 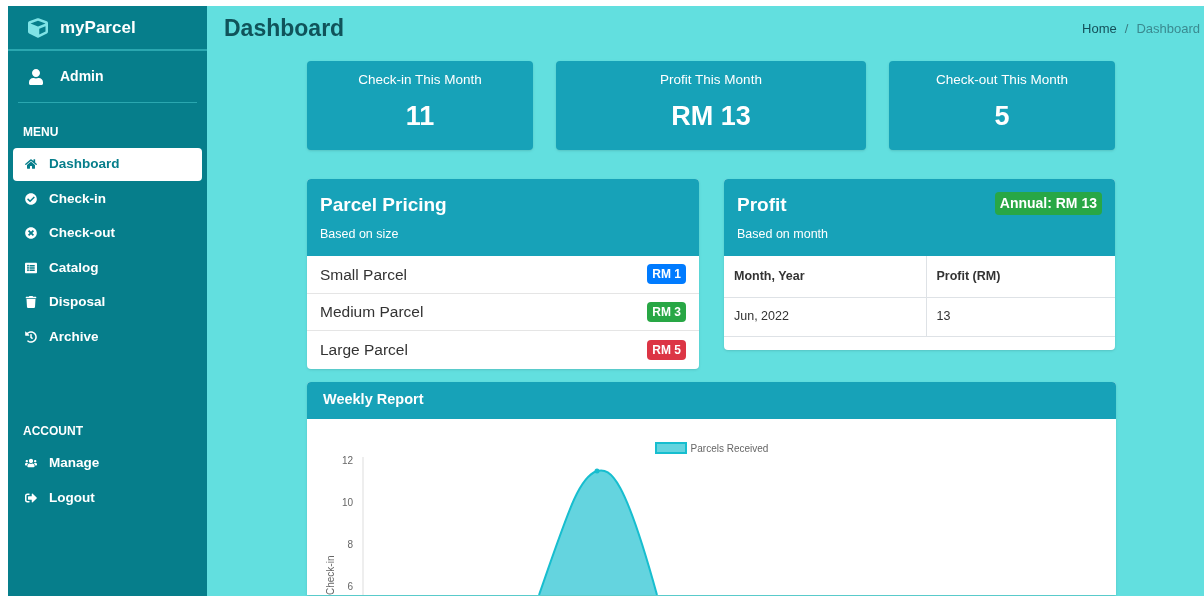 I want to click on stat-label: Profit This Month, so click(x=711, y=80).